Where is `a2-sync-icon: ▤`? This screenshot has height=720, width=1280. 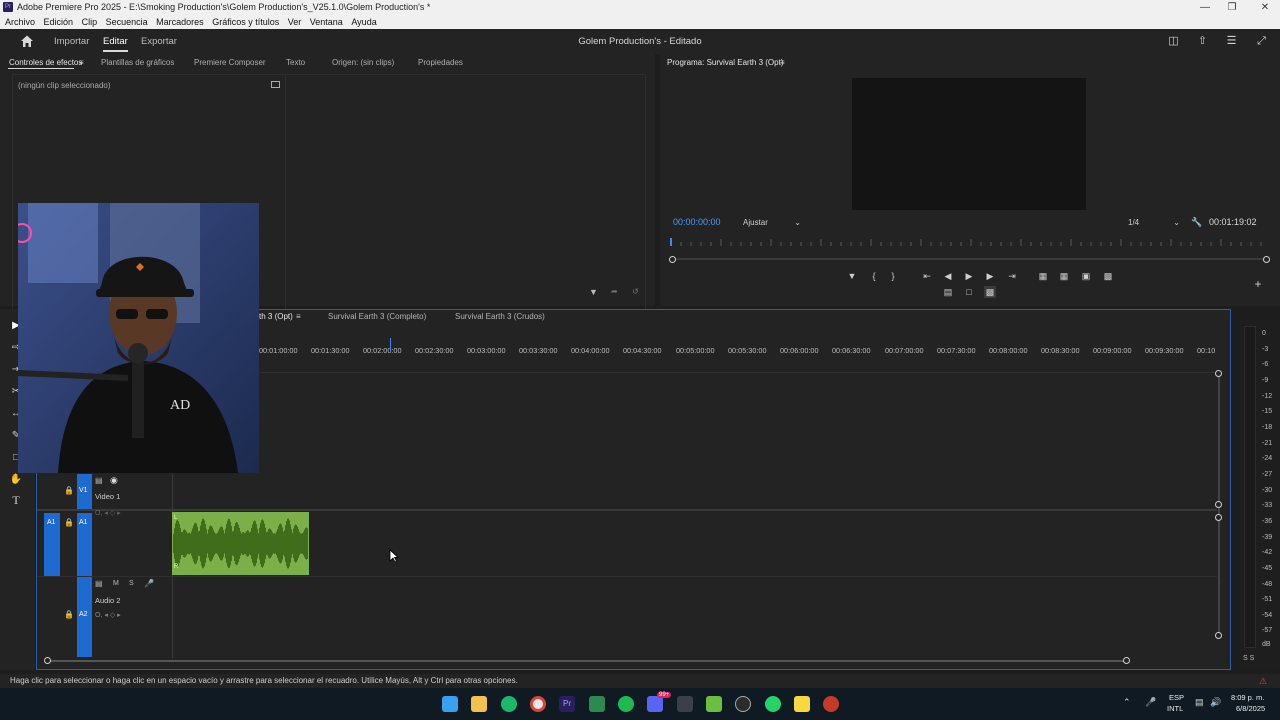
a2-sync-icon: ▤ is located at coordinates (99, 583).